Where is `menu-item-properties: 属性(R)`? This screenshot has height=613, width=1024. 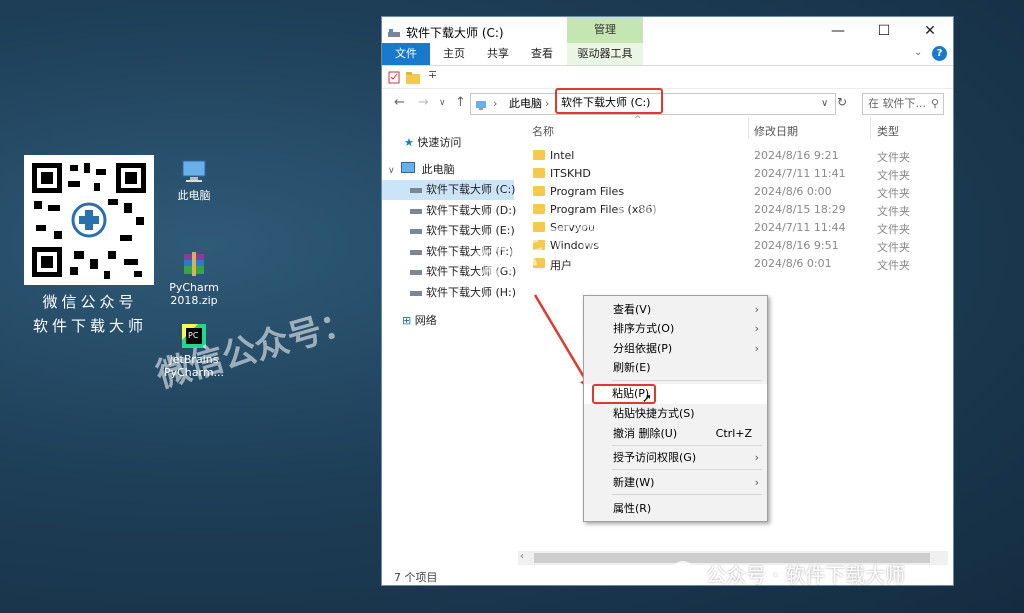 menu-item-properties: 属性(R) is located at coordinates (675, 509).